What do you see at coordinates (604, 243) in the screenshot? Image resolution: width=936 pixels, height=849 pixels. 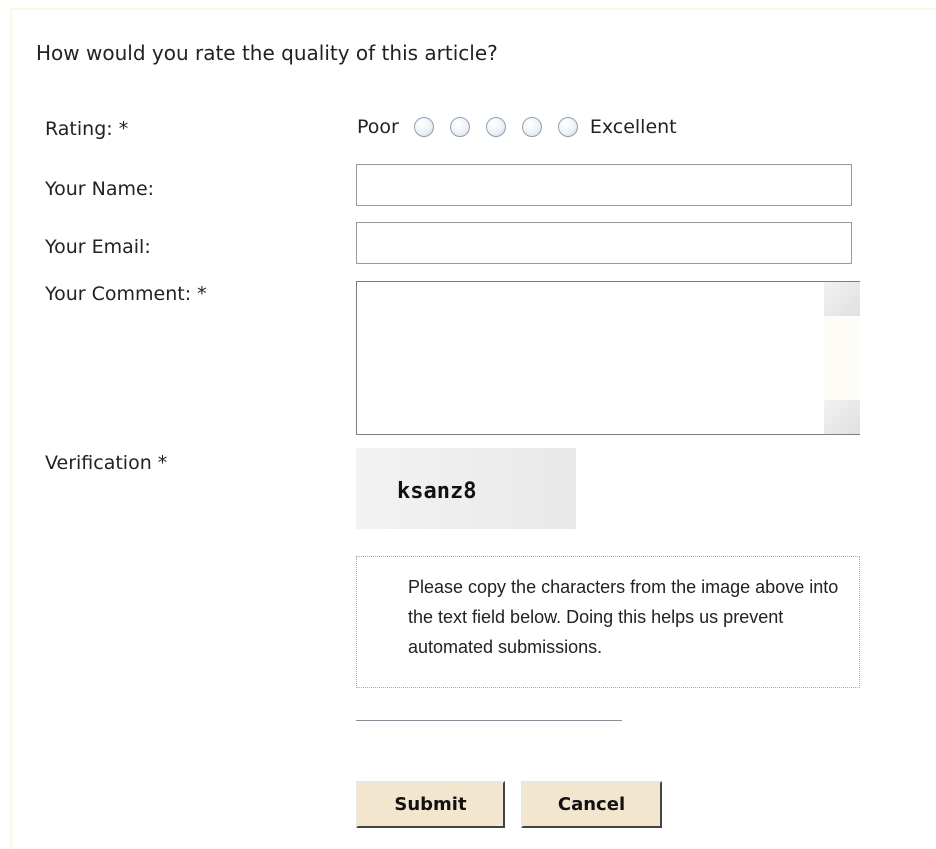 I see `email-input` at bounding box center [604, 243].